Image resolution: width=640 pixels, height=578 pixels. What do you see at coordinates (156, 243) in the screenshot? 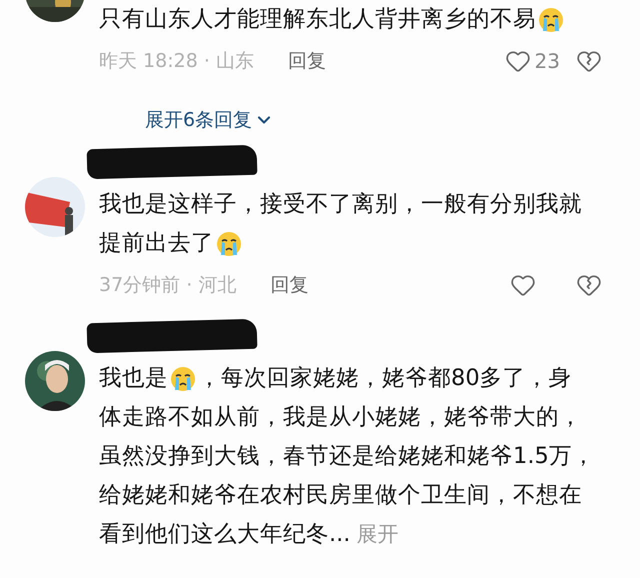
I see `comment-text: 提前出去了` at bounding box center [156, 243].